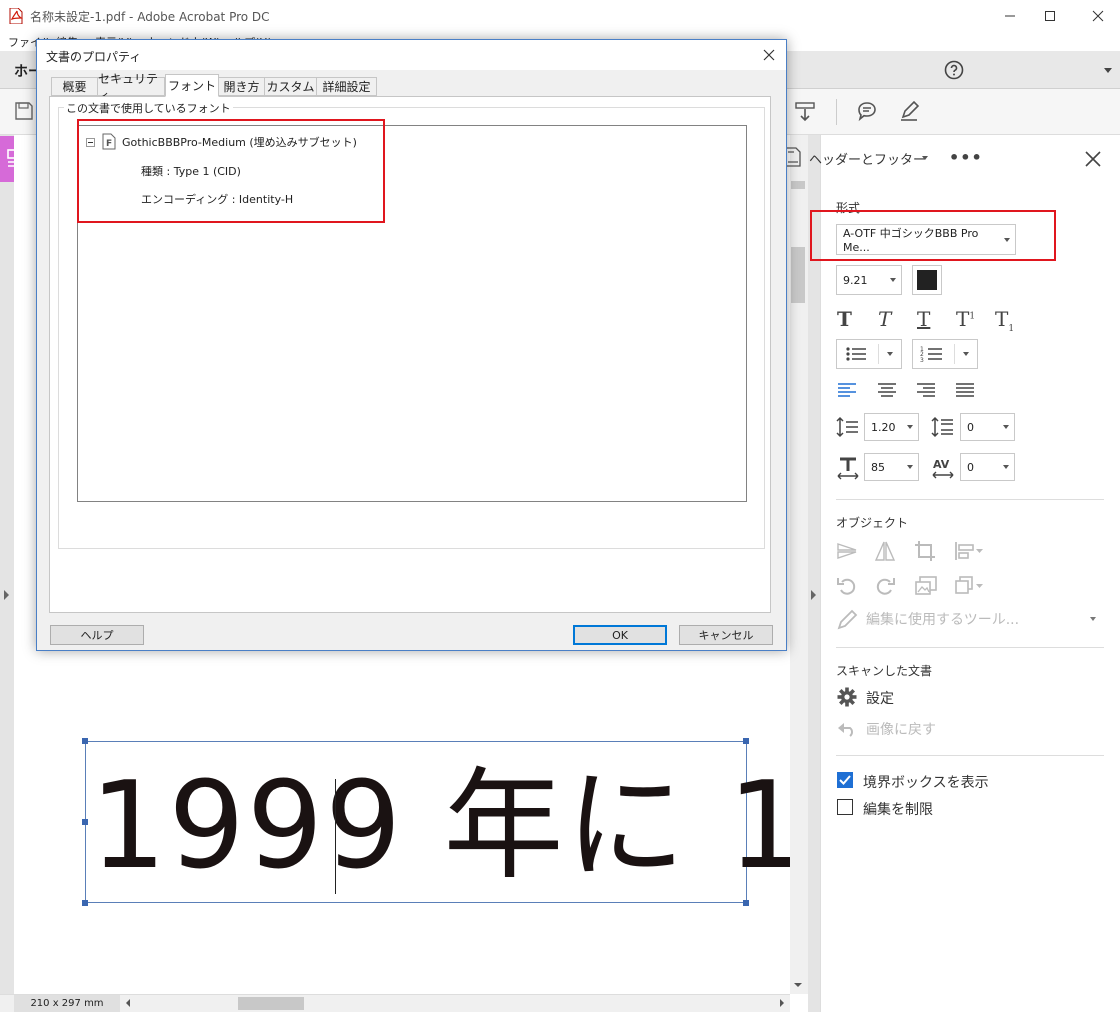 Image resolution: width=1120 pixels, height=1012 pixels. I want to click on line-spacing-select: 1.20, so click(891, 427).